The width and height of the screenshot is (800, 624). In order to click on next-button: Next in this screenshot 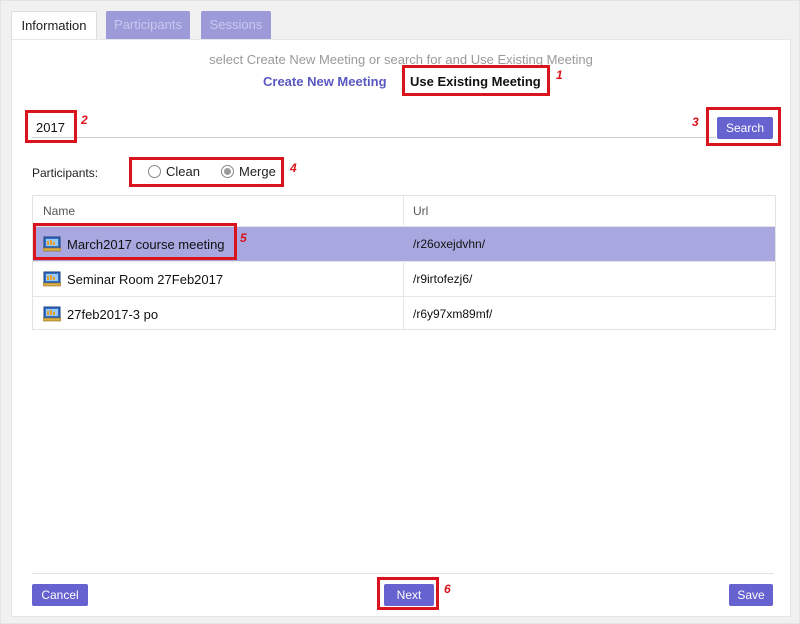, I will do `click(409, 595)`.